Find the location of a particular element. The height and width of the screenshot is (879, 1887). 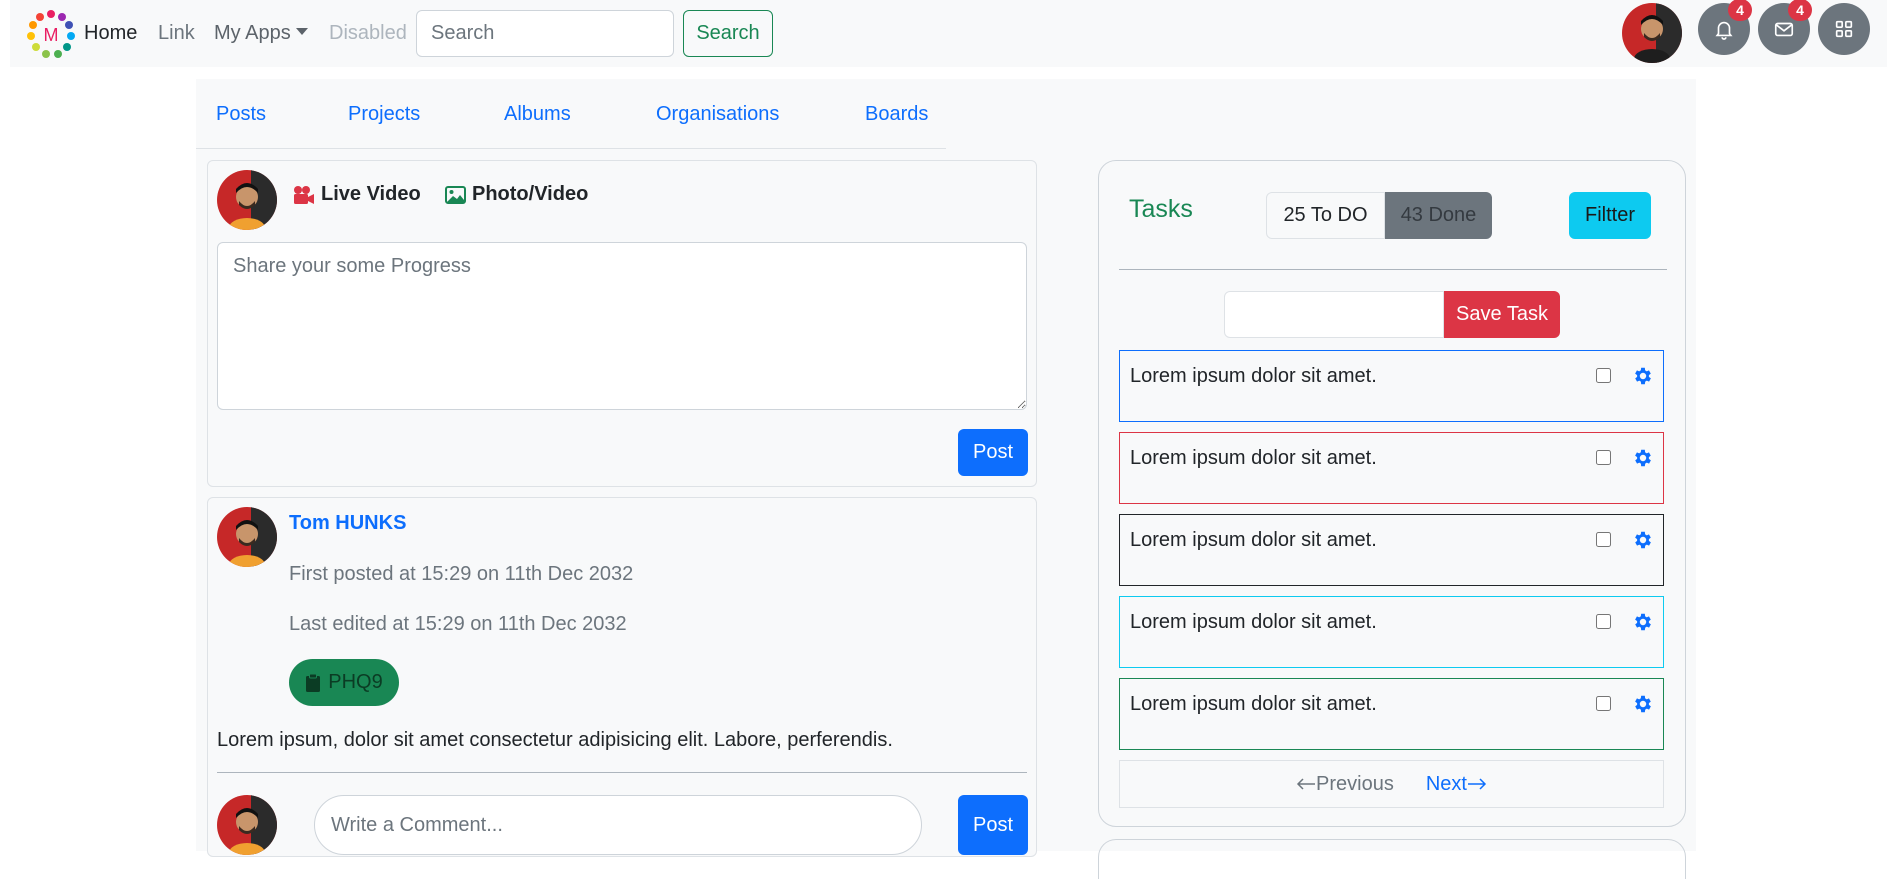

photo-video-label: Photo/Video is located at coordinates (530, 194).